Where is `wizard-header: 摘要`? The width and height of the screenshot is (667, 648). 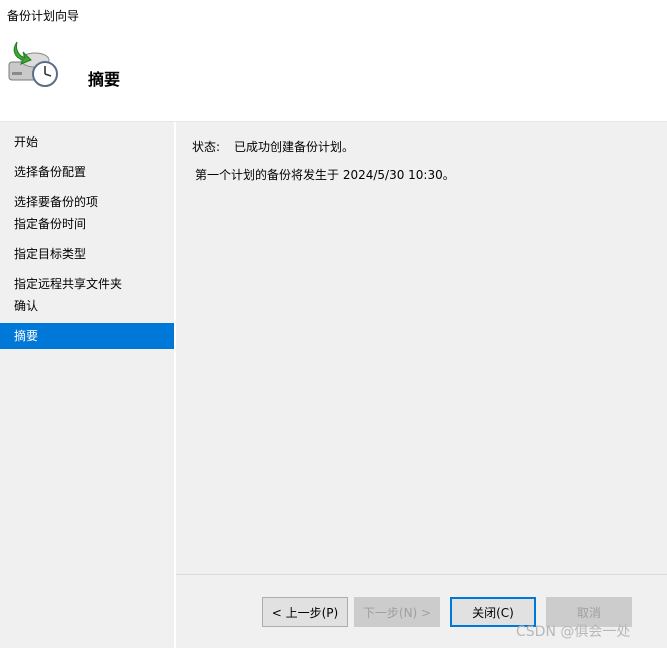
wizard-header: 摘要 is located at coordinates (333, 76).